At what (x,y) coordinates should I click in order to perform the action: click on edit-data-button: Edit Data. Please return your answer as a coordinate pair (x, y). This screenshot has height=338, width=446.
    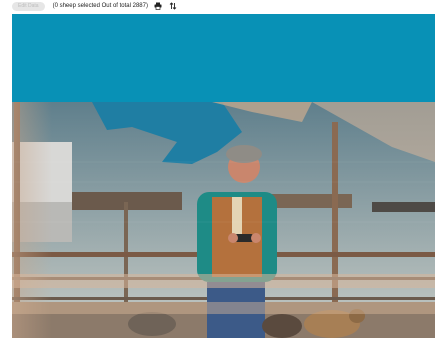
    Looking at the image, I should click on (28, 6).